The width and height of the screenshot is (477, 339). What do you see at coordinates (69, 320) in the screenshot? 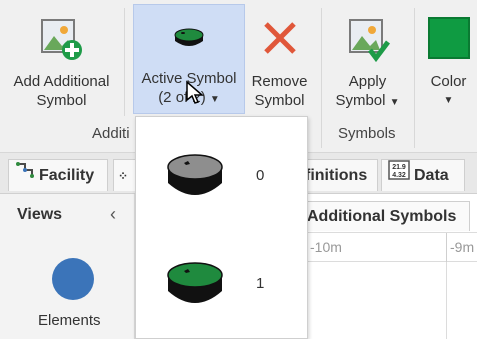
I see `elements-label: Elements` at bounding box center [69, 320].